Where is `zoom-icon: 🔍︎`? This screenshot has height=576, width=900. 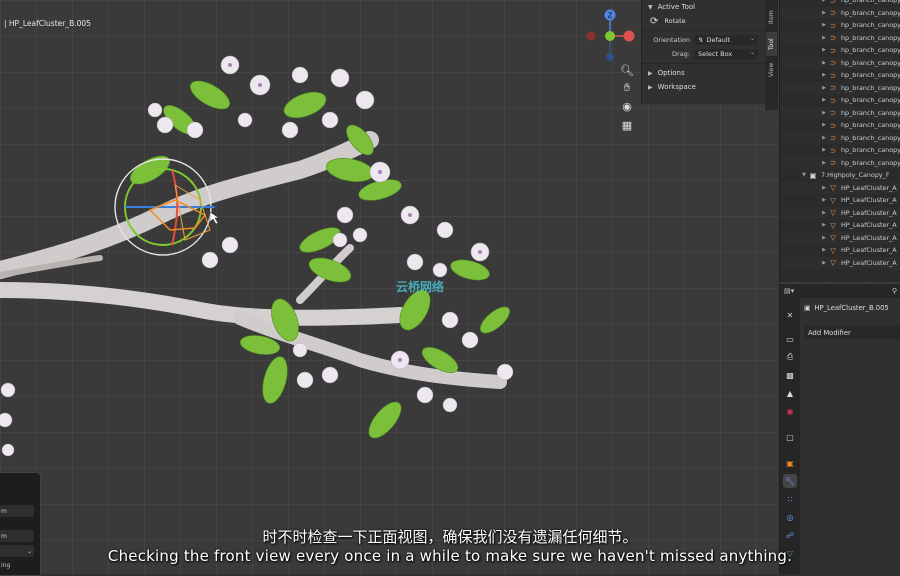
zoom-icon: 🔍︎ is located at coordinates (627, 70).